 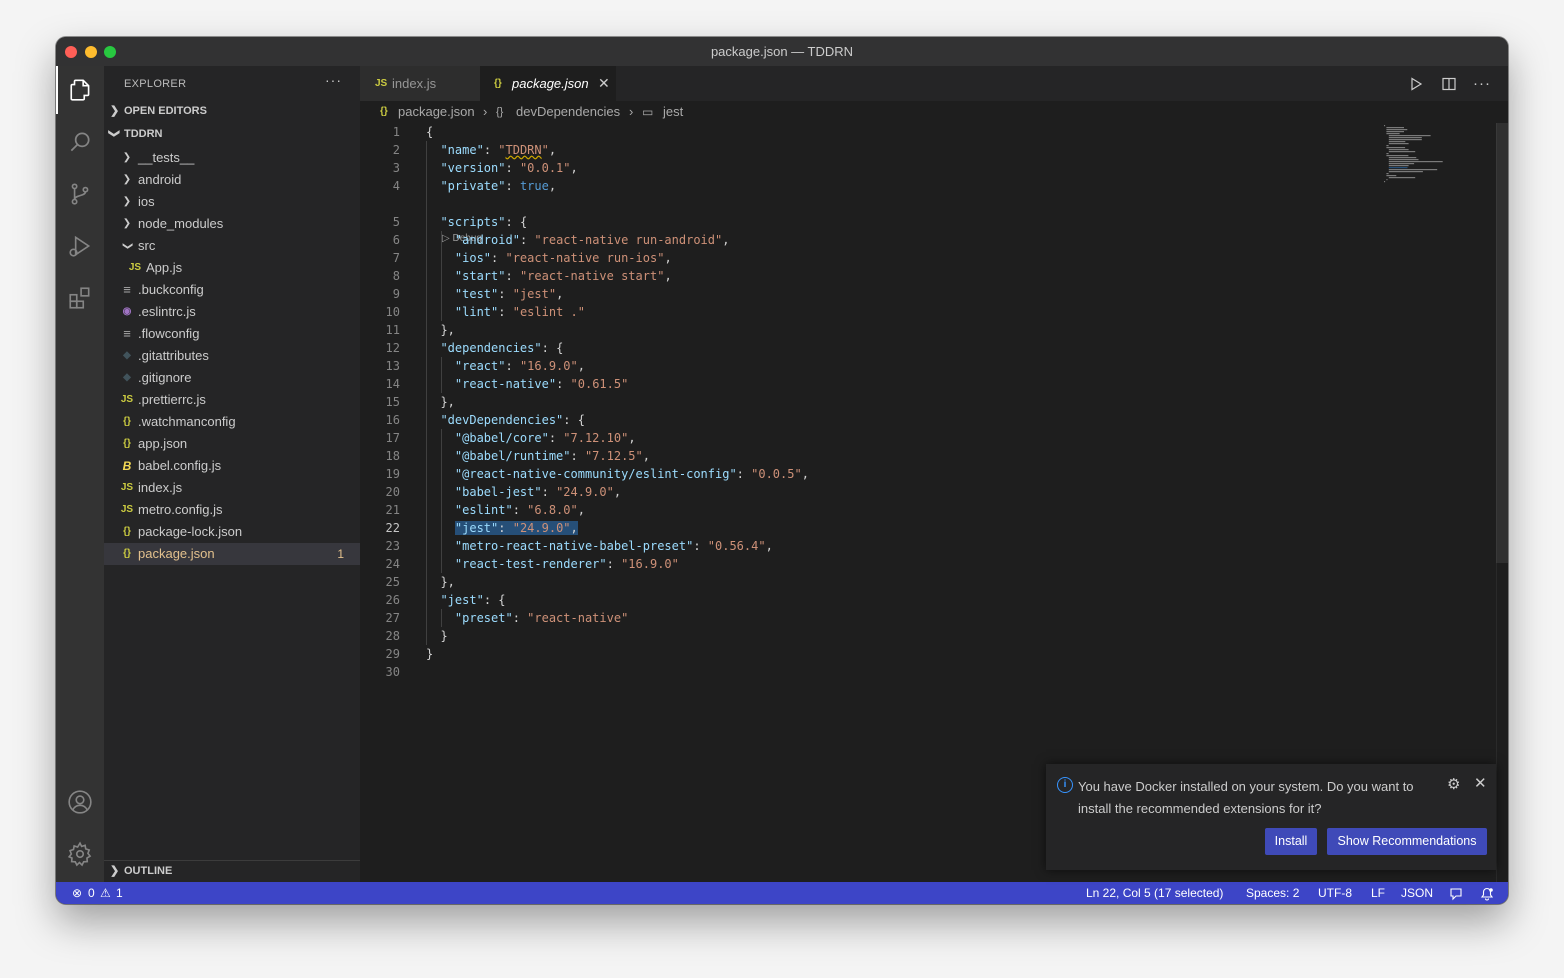 I want to click on tree-item-flowconfig: ≡ .flowconfig, so click(x=232, y=334).